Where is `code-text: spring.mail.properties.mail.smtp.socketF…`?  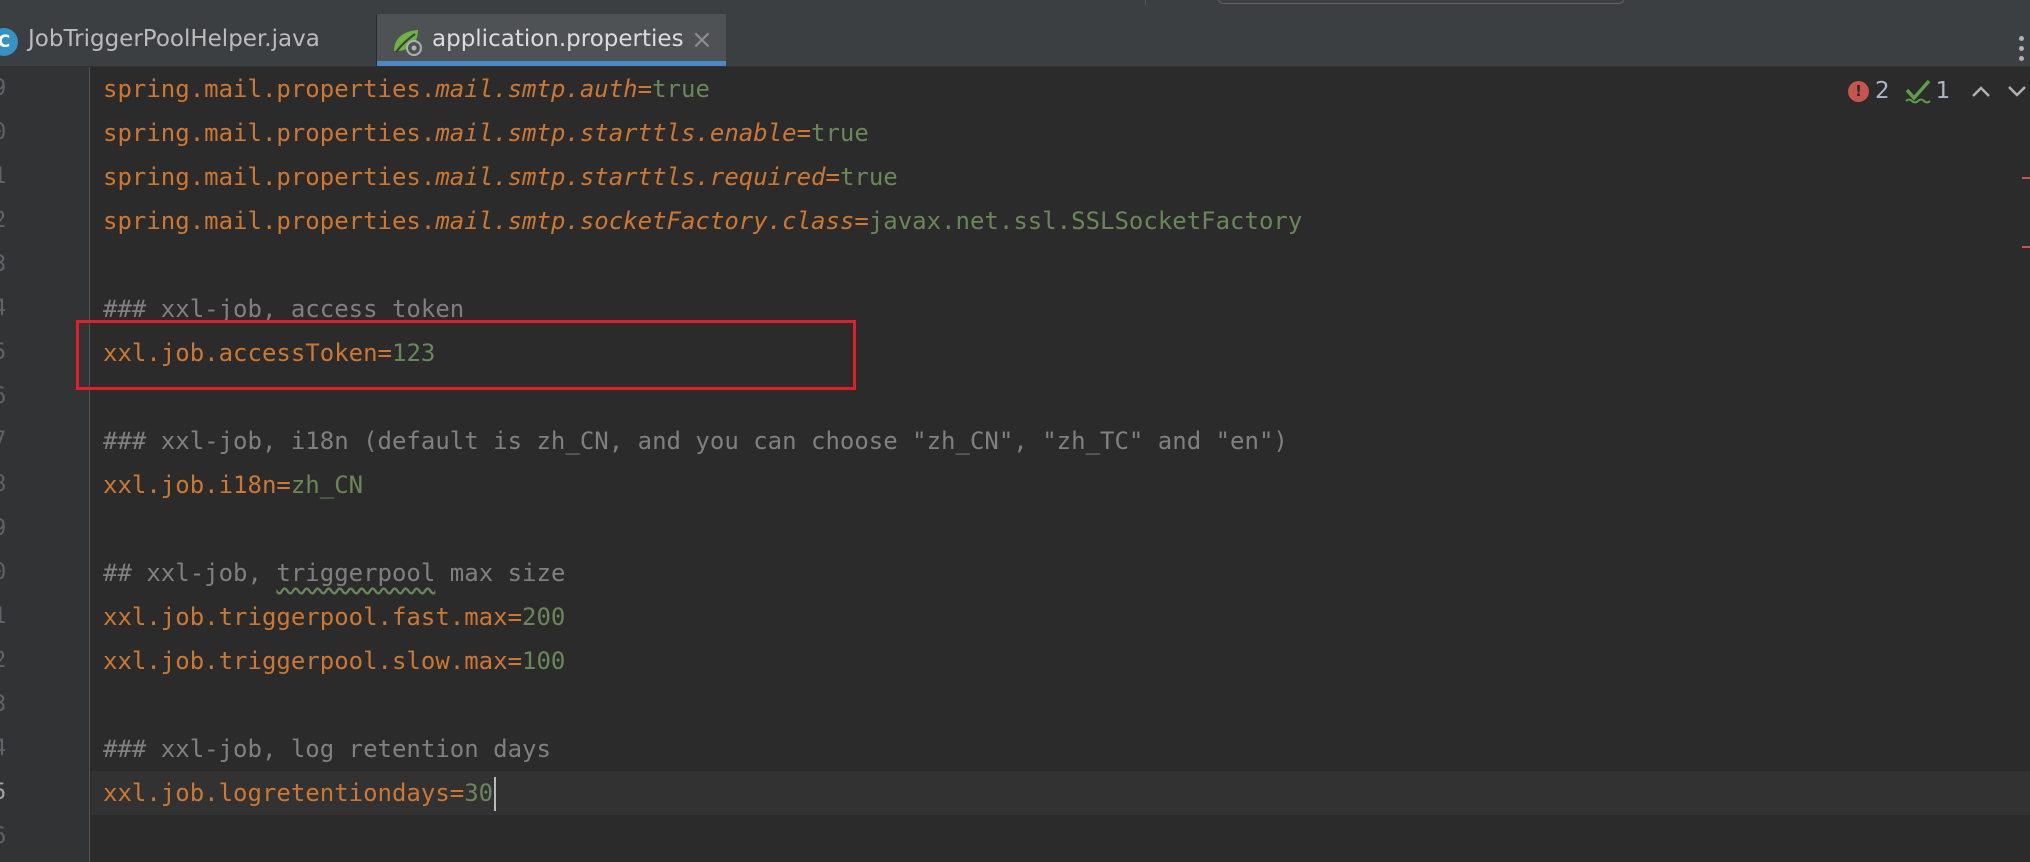 code-text: spring.mail.properties.mail.smtp.socketF… is located at coordinates (702, 221).